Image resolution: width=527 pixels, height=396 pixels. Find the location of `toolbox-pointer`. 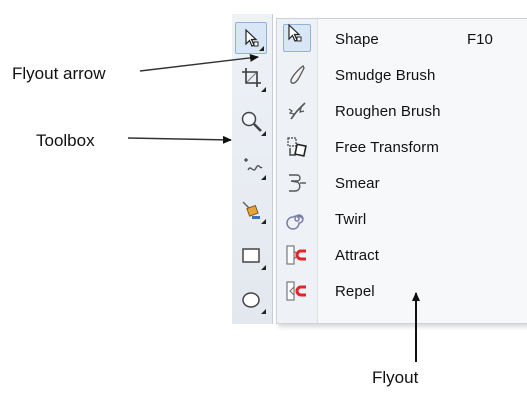

toolbox-pointer is located at coordinates (179, 139).